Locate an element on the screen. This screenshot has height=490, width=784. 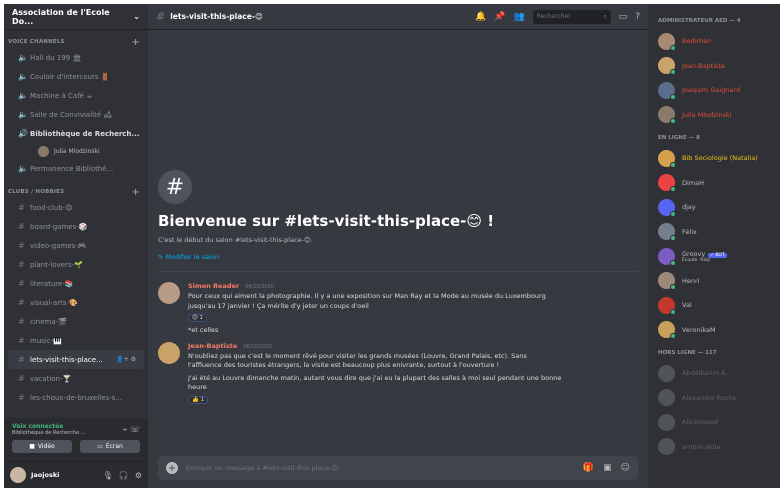
noise-suppression-icon: ⌁ is located at coordinates (125, 429).